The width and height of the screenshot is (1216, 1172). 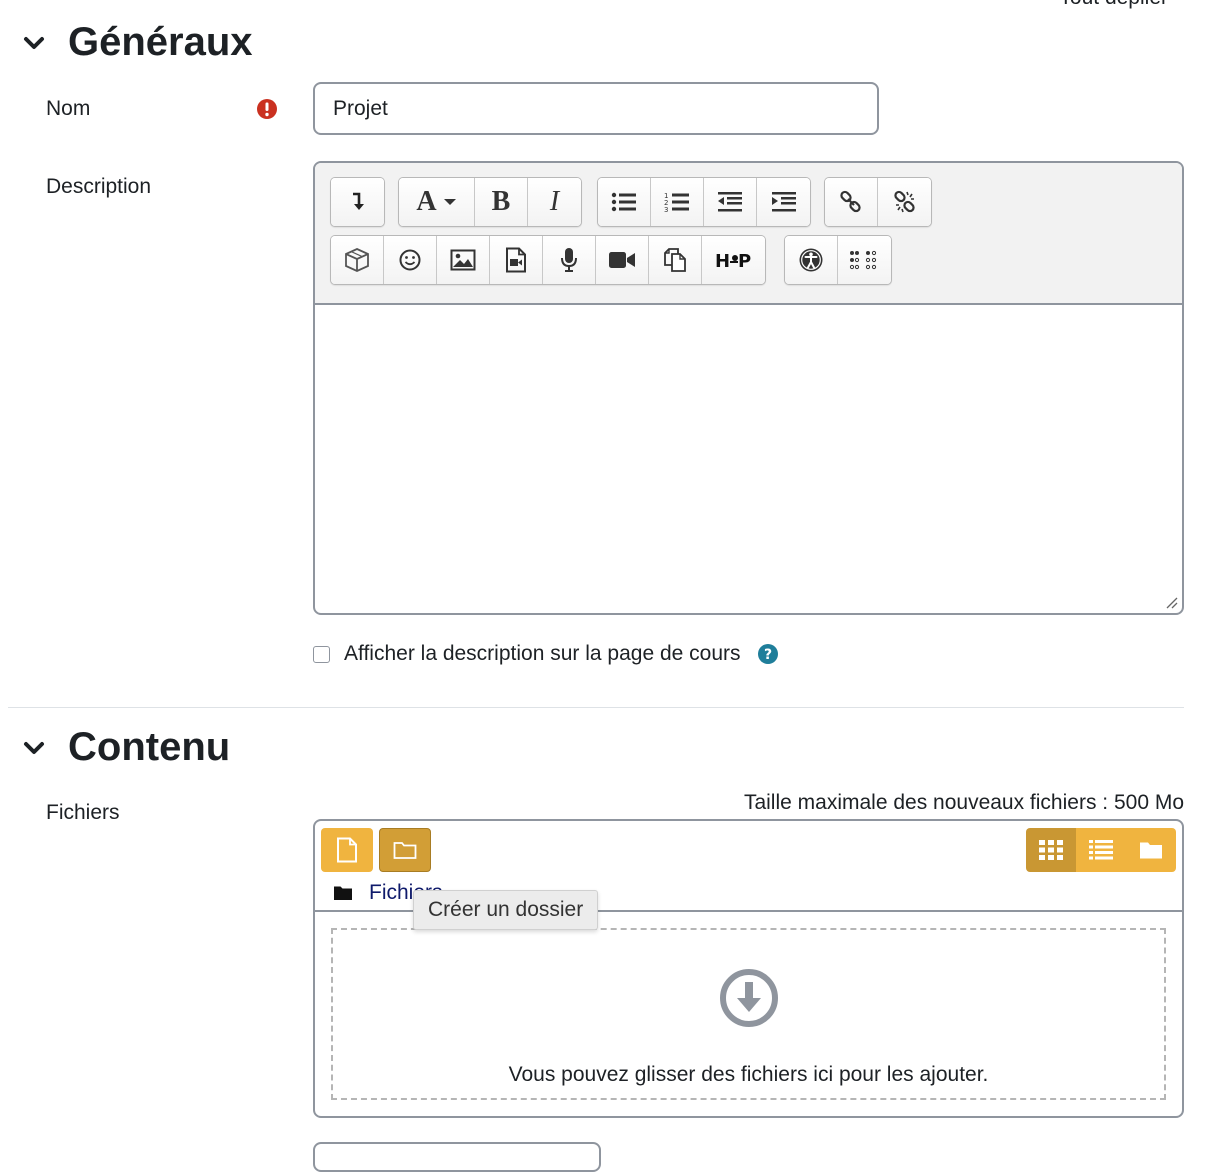 I want to click on unlink-icon, so click(x=904, y=201).